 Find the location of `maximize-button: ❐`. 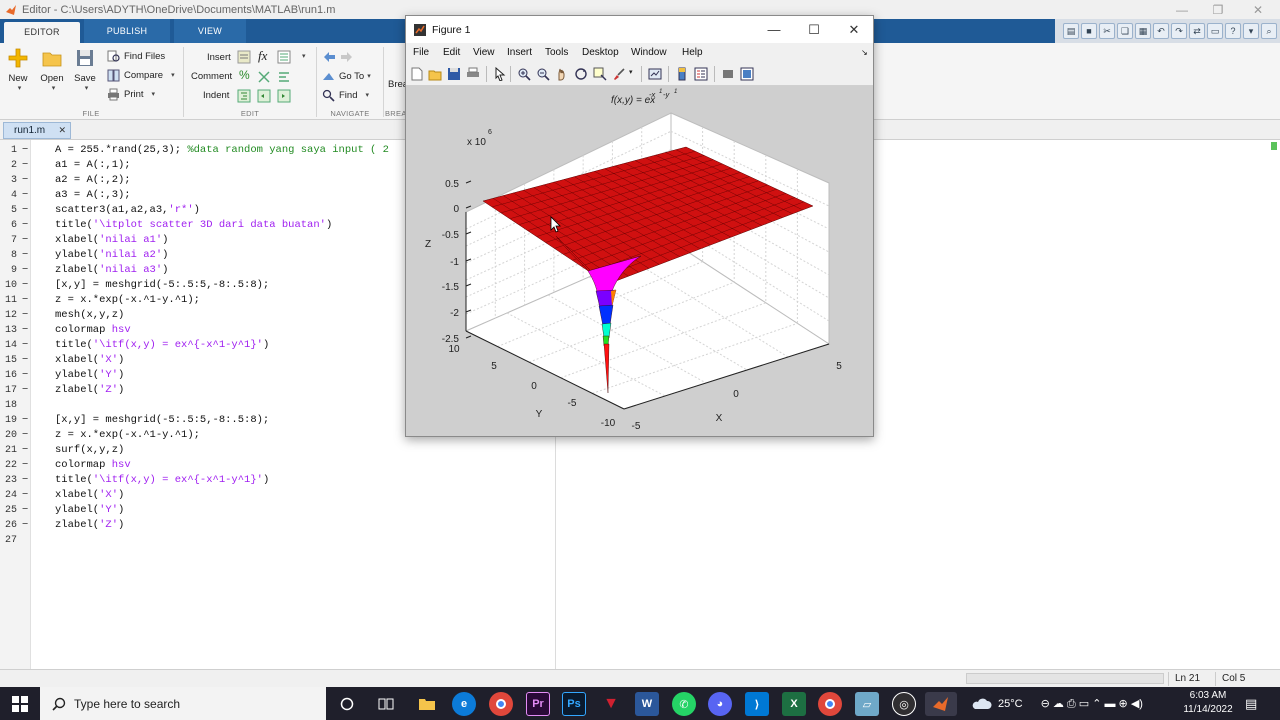

maximize-button: ❐ is located at coordinates (1218, 9).